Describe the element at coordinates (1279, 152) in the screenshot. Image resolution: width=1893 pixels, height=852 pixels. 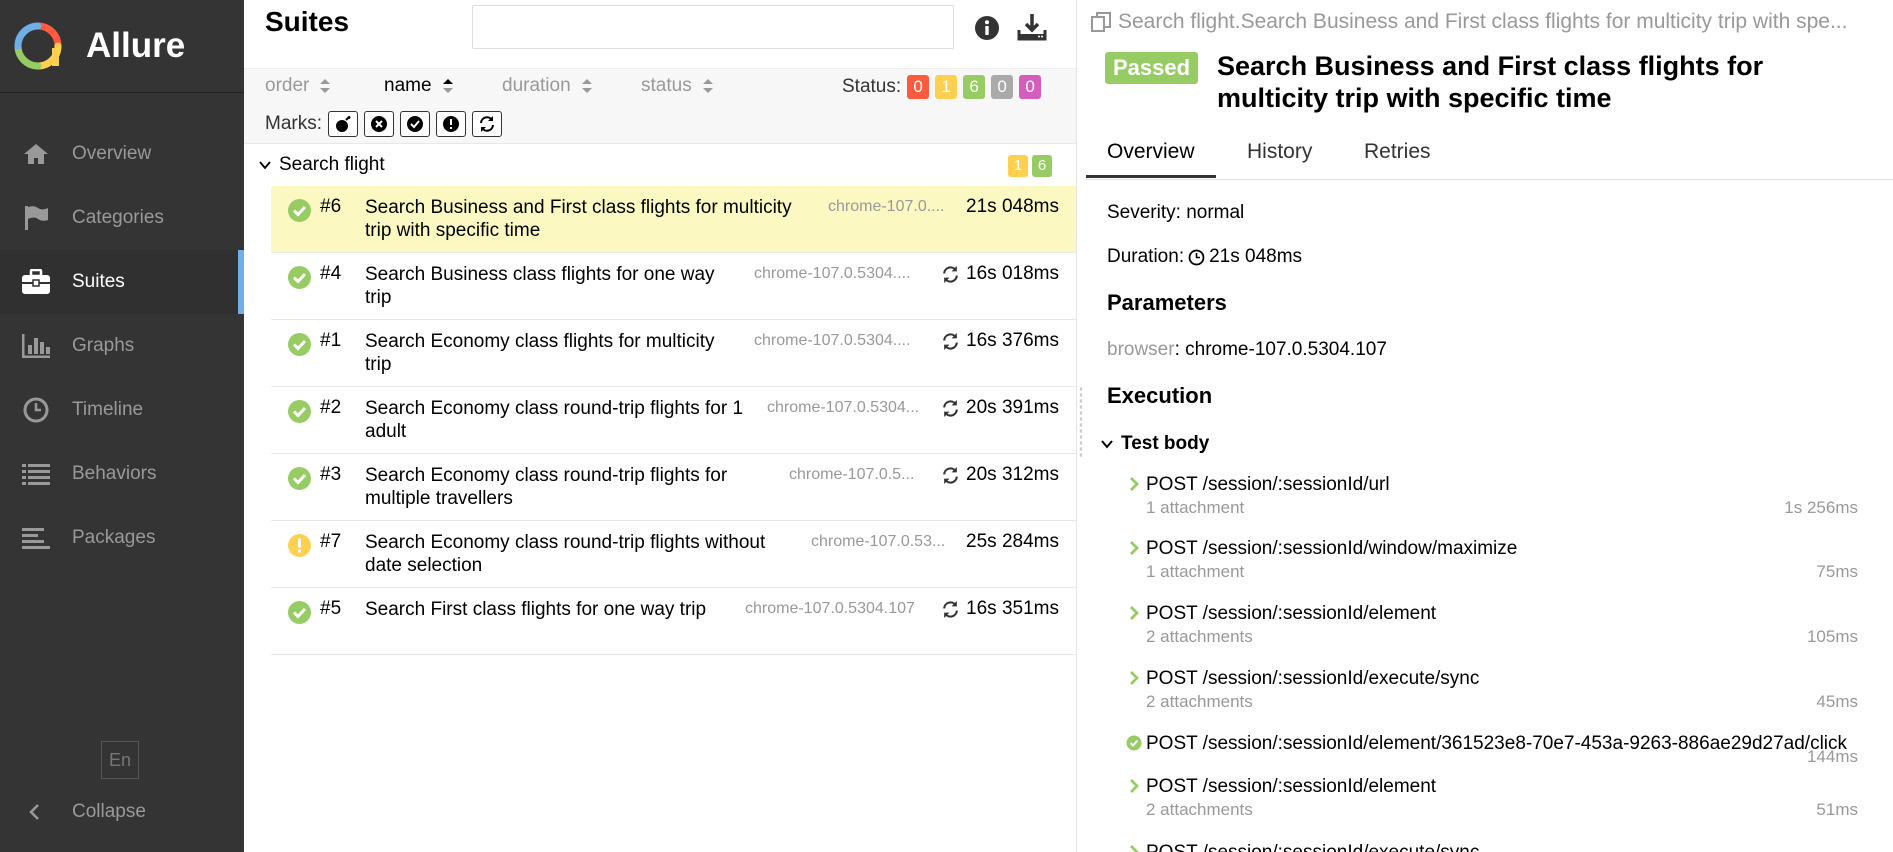
I see `tab-history: History` at that location.